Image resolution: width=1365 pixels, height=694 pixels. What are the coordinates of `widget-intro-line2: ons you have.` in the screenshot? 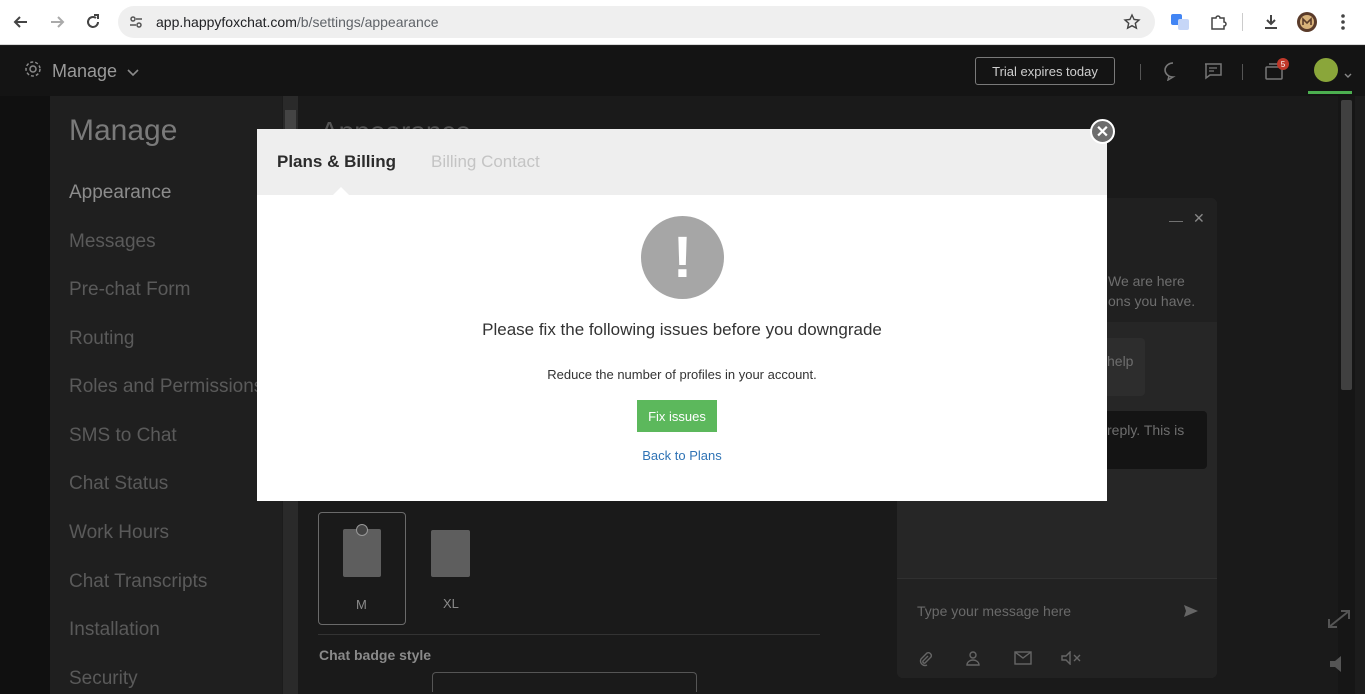 It's located at (1152, 301).